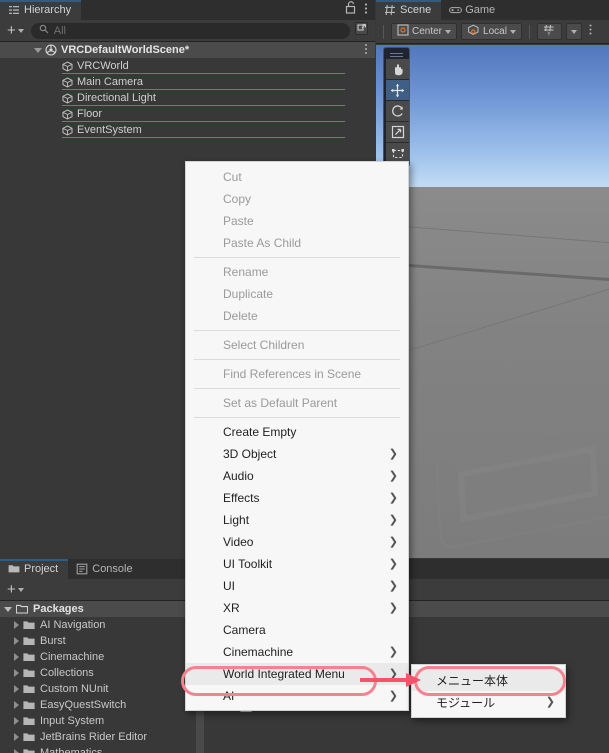 The image size is (609, 753). I want to click on scene-overflow-icon, so click(589, 32).